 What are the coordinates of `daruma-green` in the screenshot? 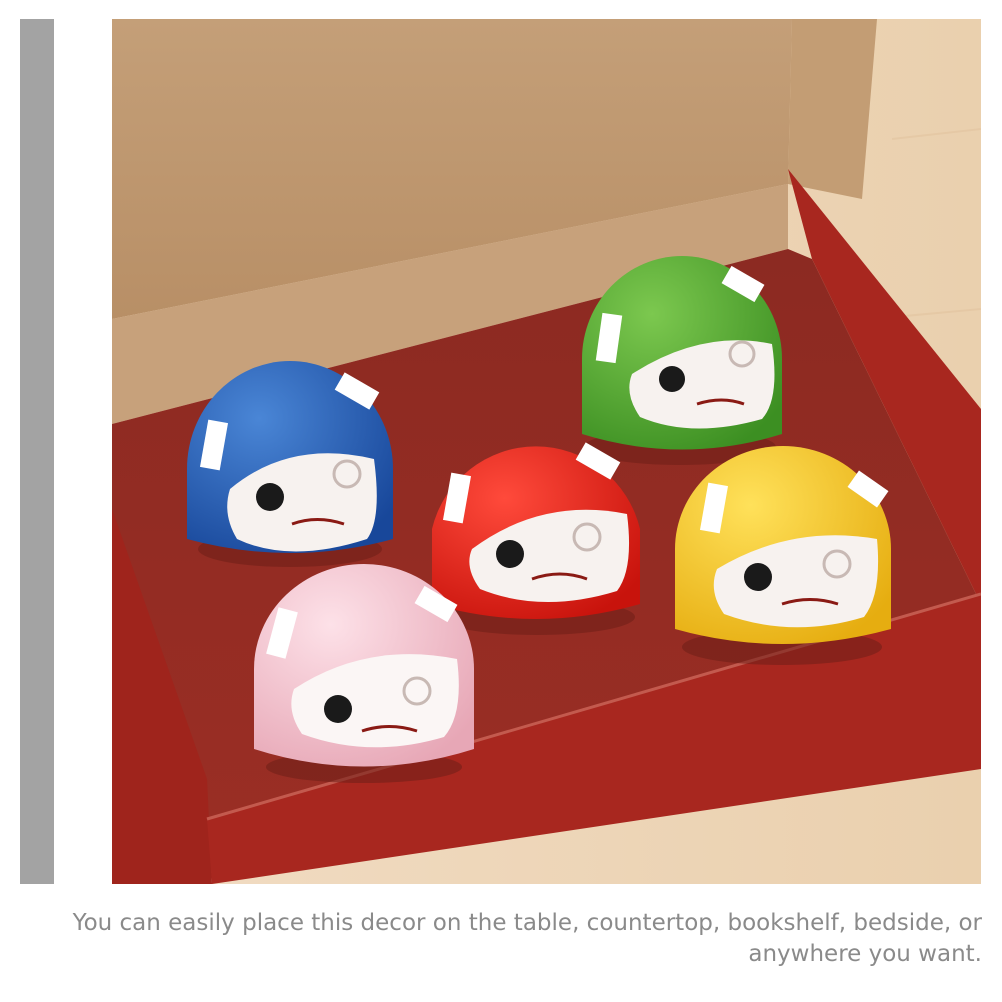 It's located at (682, 360).